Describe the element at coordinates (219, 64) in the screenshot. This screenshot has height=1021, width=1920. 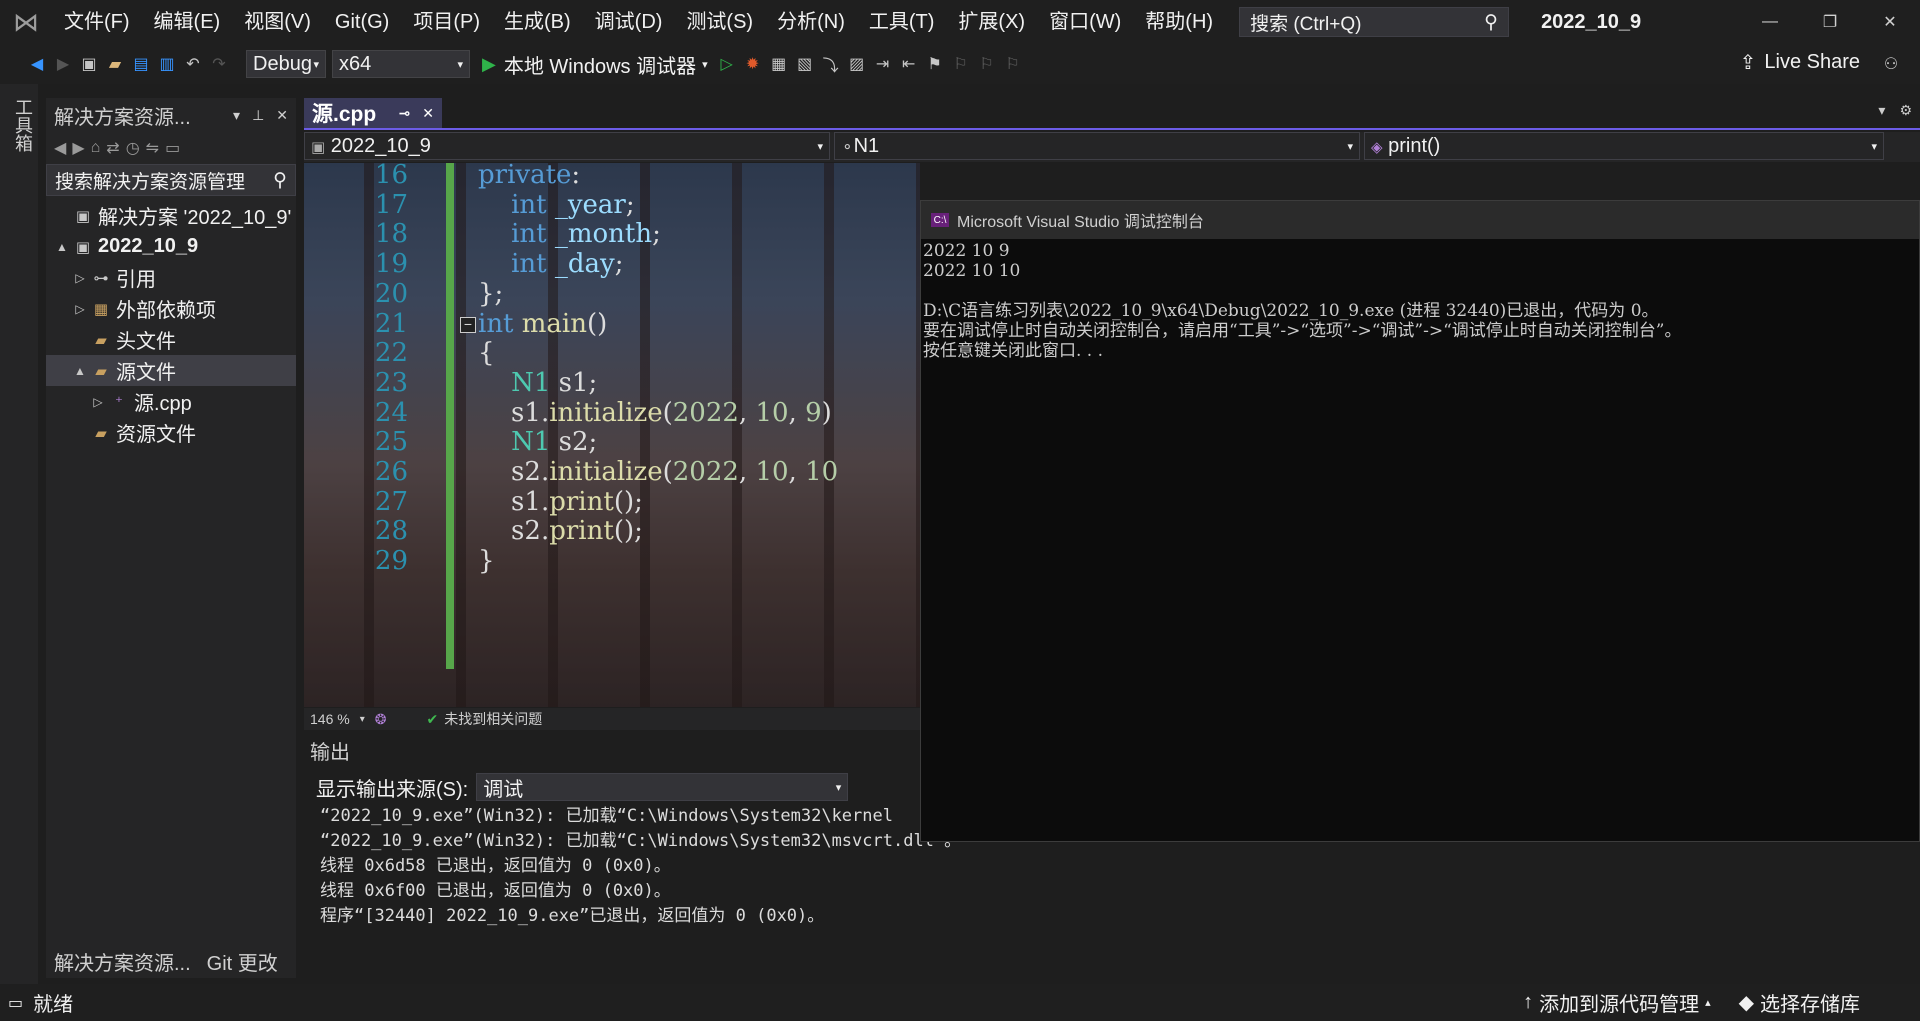
I see `redo-icon: ↷` at that location.